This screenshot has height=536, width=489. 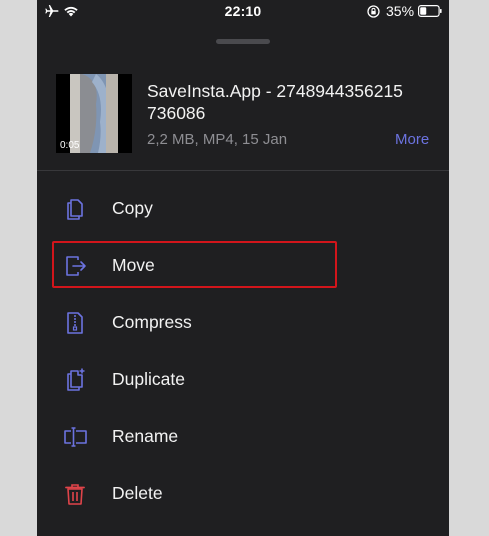 I want to click on copy-icon, so click(x=75, y=209).